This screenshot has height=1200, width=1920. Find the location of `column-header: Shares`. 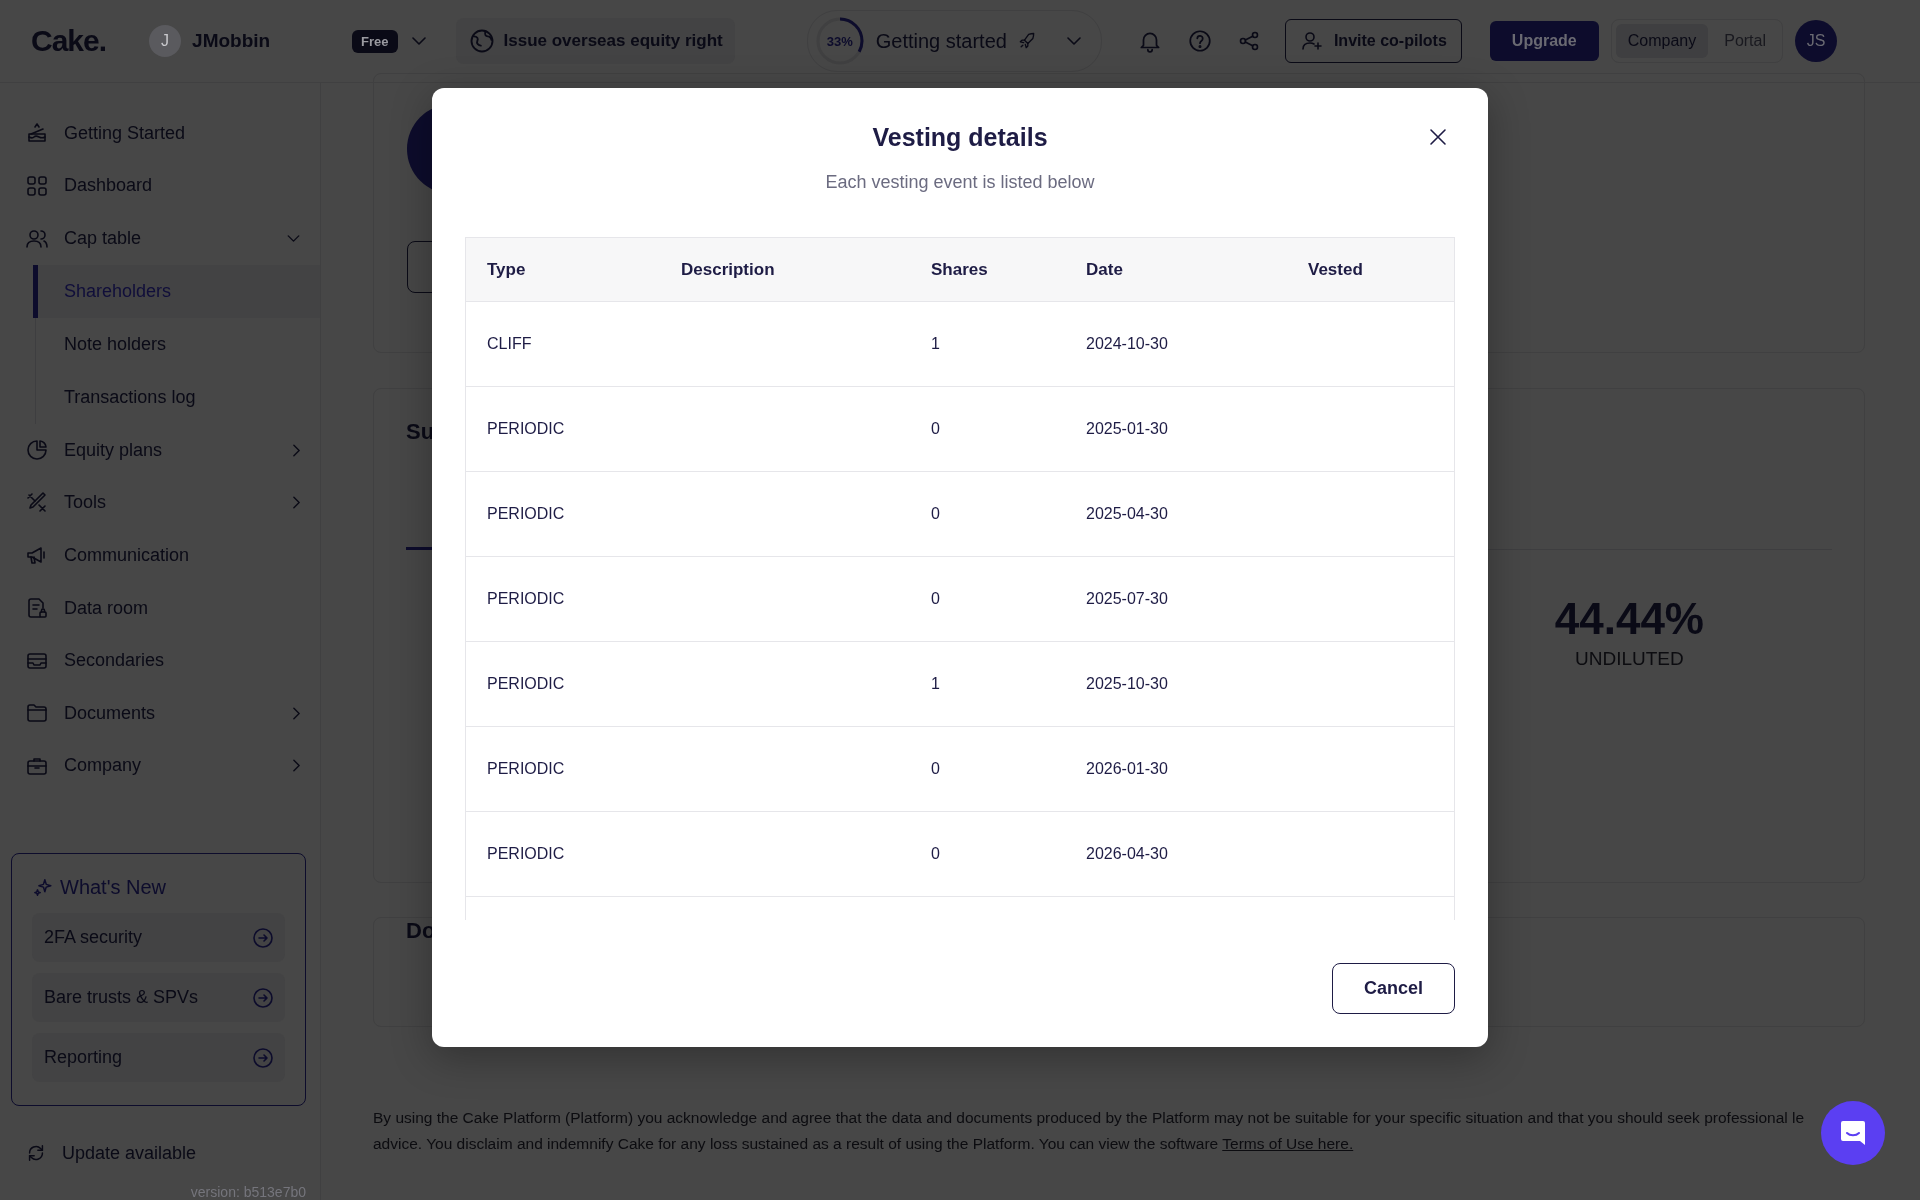

column-header: Shares is located at coordinates (959, 269).